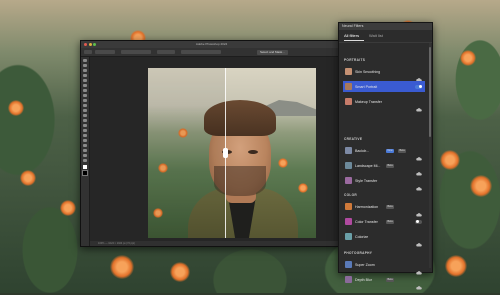 The image size is (500, 295). What do you see at coordinates (354, 40) in the screenshot?
I see `active-tab-underline` at bounding box center [354, 40].